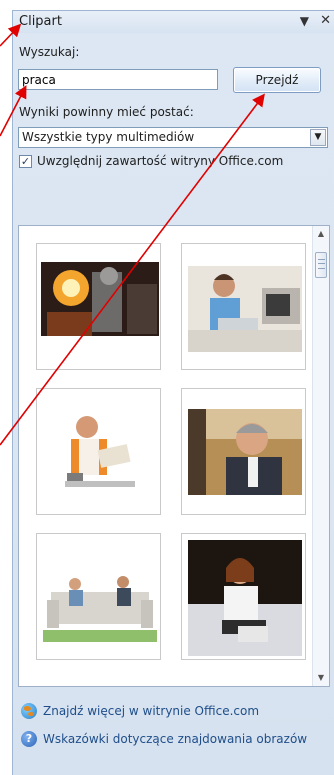 The width and height of the screenshot is (334, 775). Describe the element at coordinates (243, 306) in the screenshot. I see `man-at-laptop-kitchen-photo` at that location.